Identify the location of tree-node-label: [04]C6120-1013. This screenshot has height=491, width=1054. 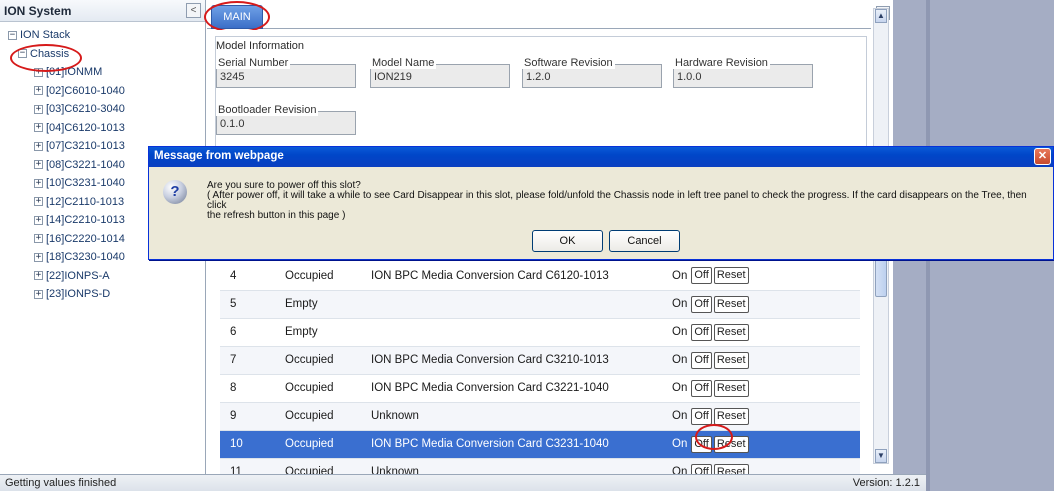
(85, 127).